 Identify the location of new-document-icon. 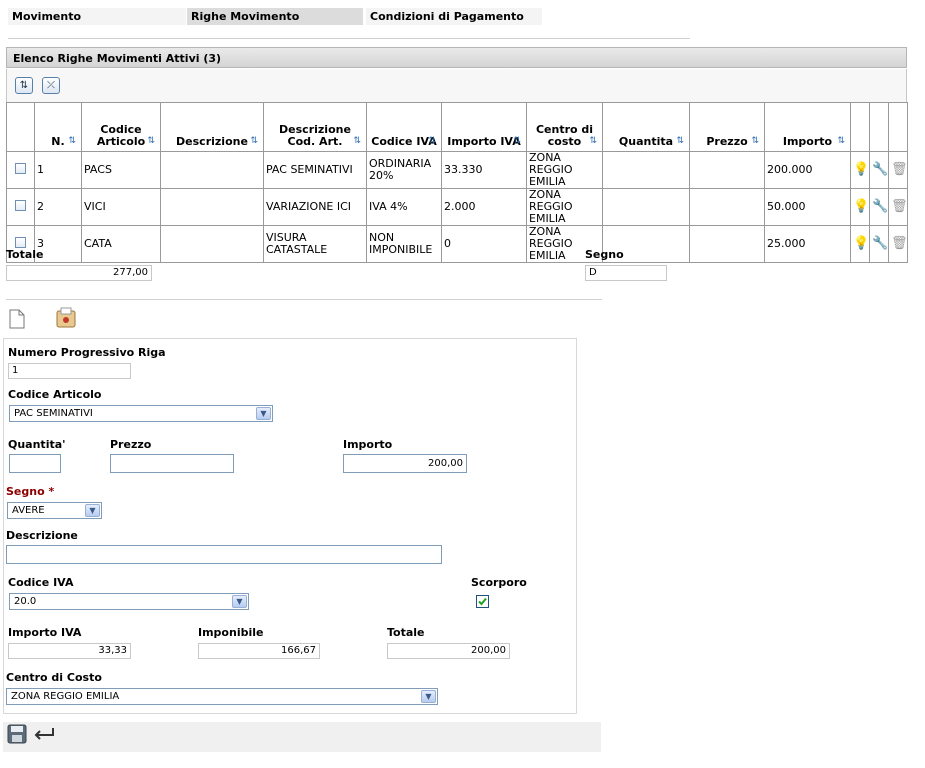
(17, 319).